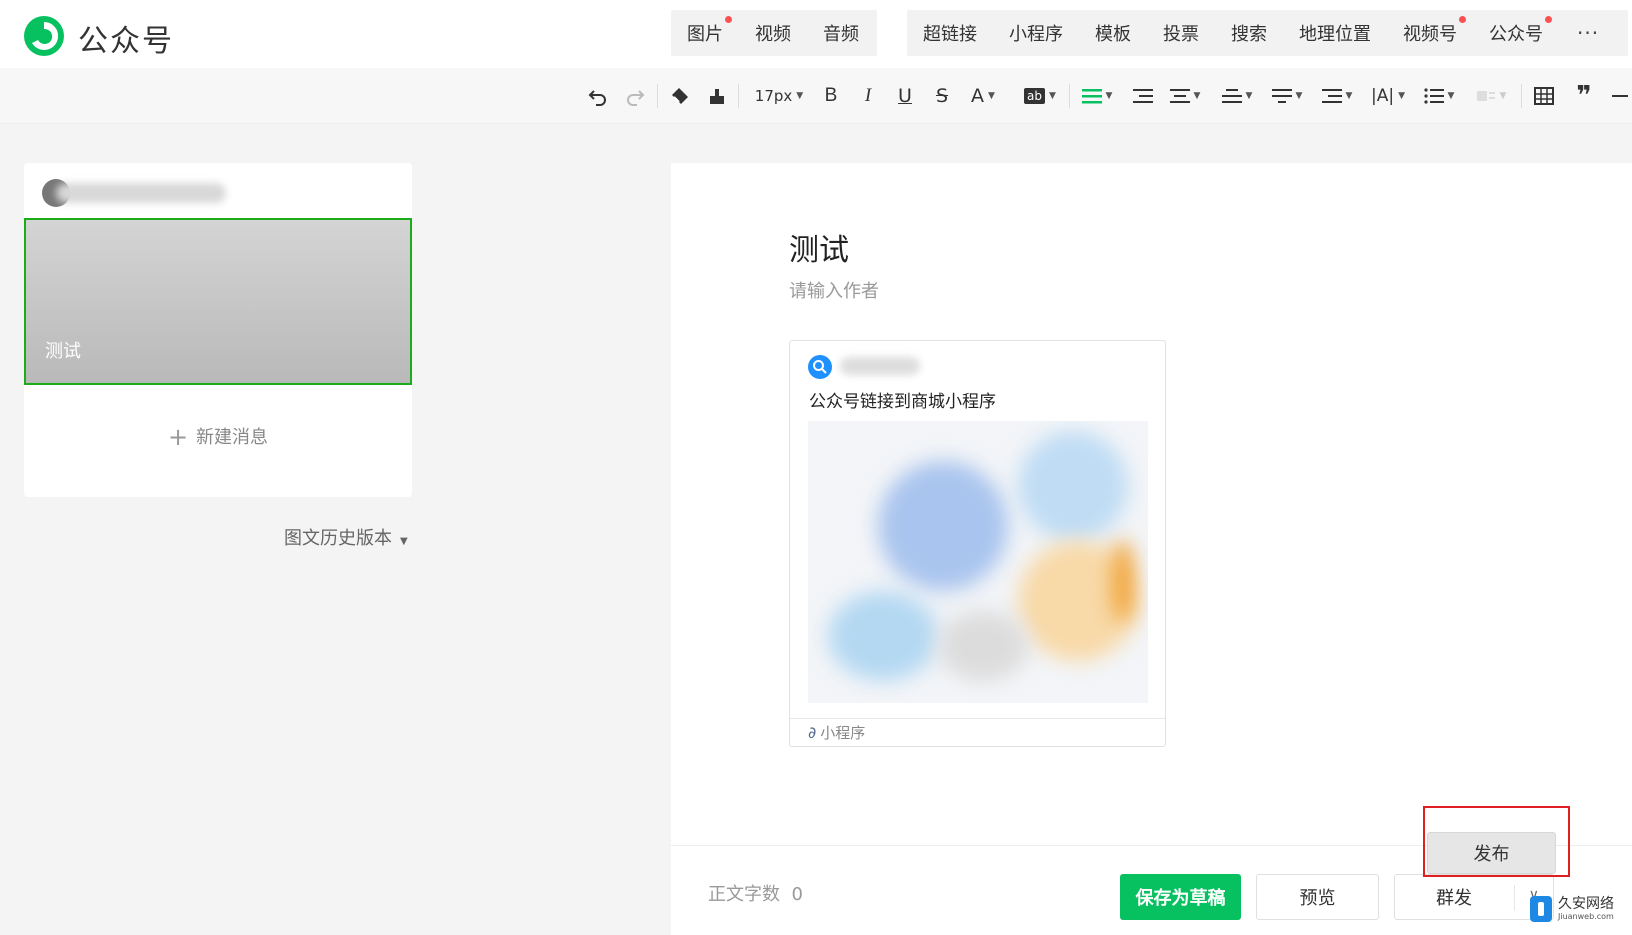  Describe the element at coordinates (1317, 897) in the screenshot. I see `preview-button: 预览` at that location.